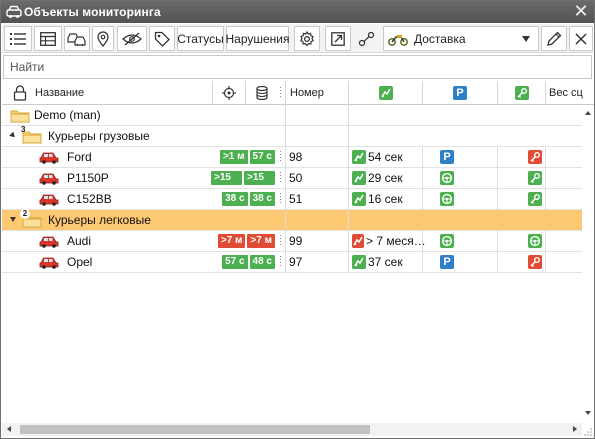 This screenshot has width=595, height=439. What do you see at coordinates (292, 199) in the screenshot?
I see `object-row: C152BB 38 с 38 с 51 16 сек` at bounding box center [292, 199].